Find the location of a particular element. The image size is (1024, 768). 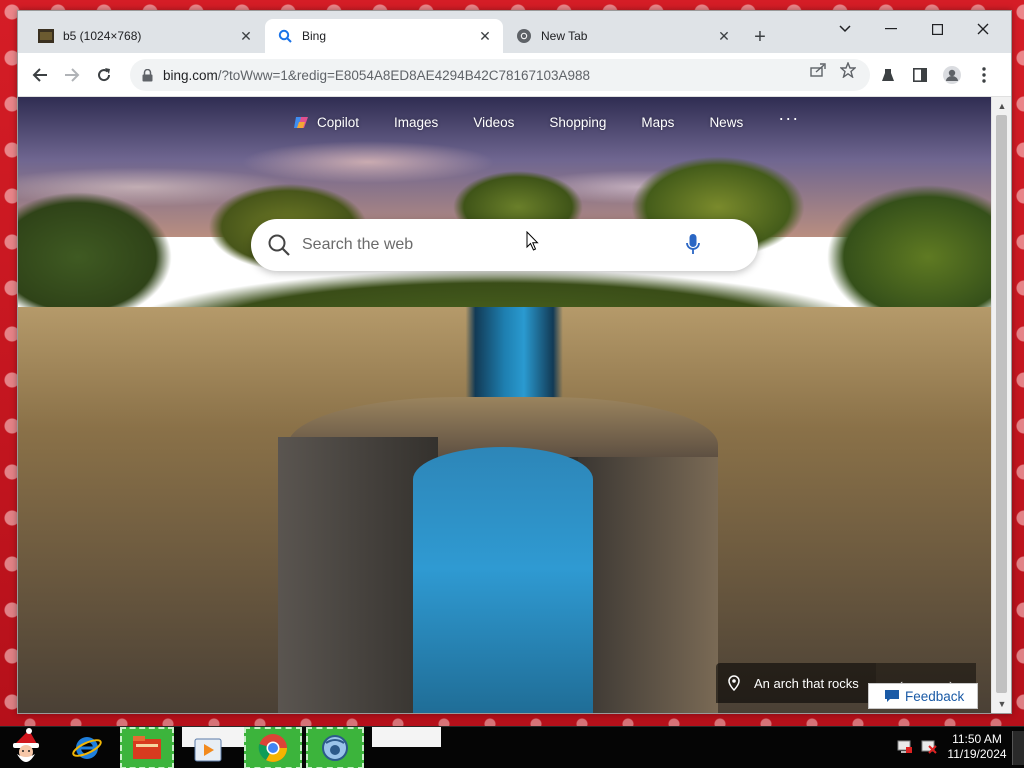

internet-explorer-icon is located at coordinates (87, 747).